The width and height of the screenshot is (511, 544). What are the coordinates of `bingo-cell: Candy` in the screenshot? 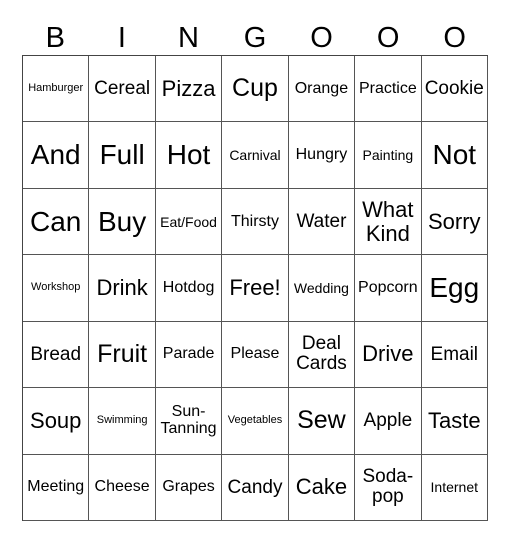 It's located at (255, 487).